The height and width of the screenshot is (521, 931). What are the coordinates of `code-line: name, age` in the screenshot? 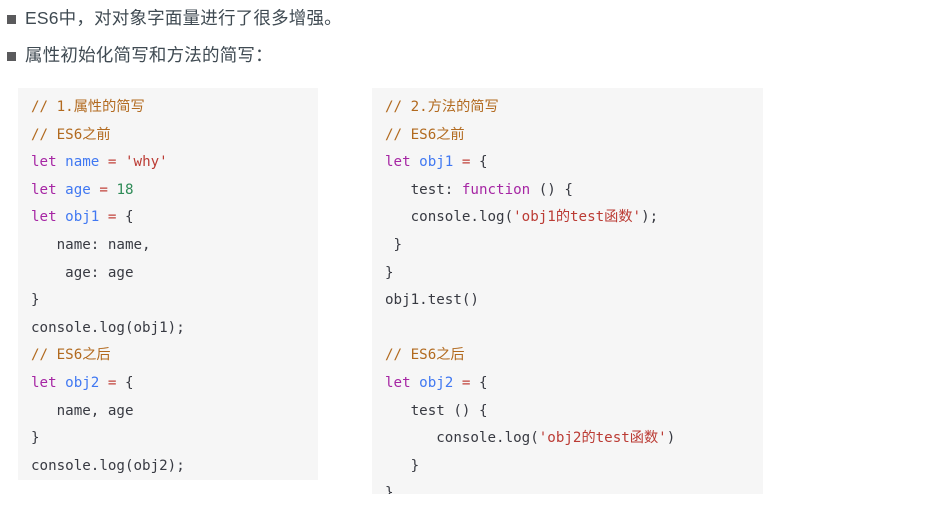 It's located at (174, 412).